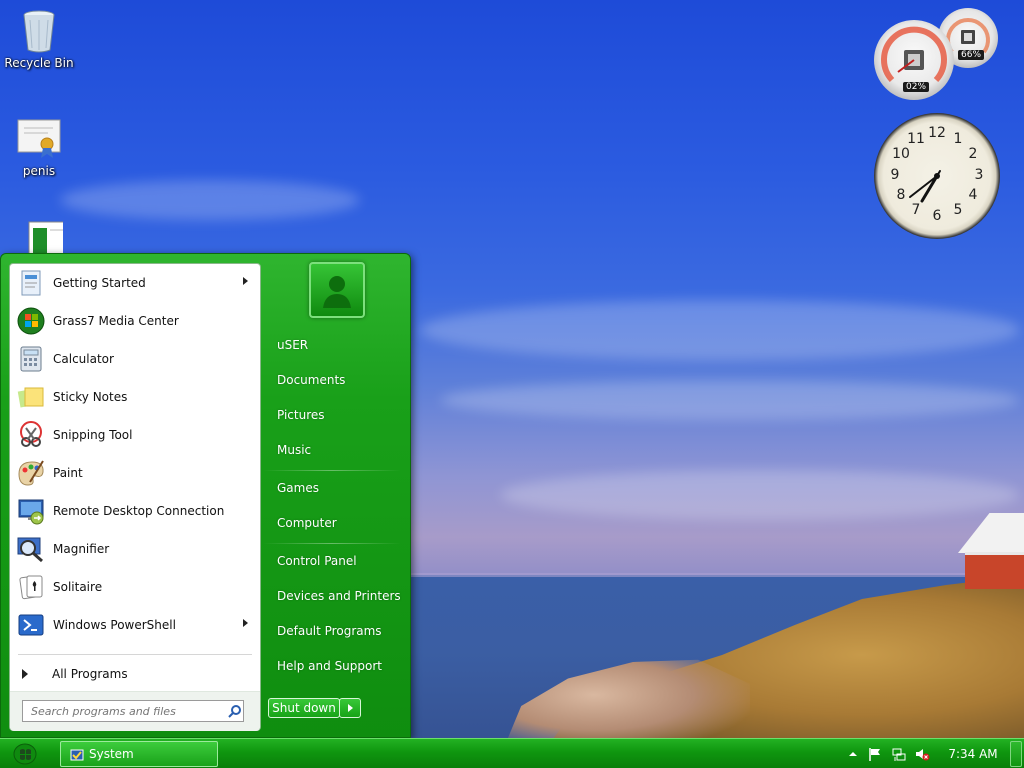 The image size is (1024, 768). Describe the element at coordinates (317, 561) in the screenshot. I see `menu-item-control-panel: Control Panel` at that location.